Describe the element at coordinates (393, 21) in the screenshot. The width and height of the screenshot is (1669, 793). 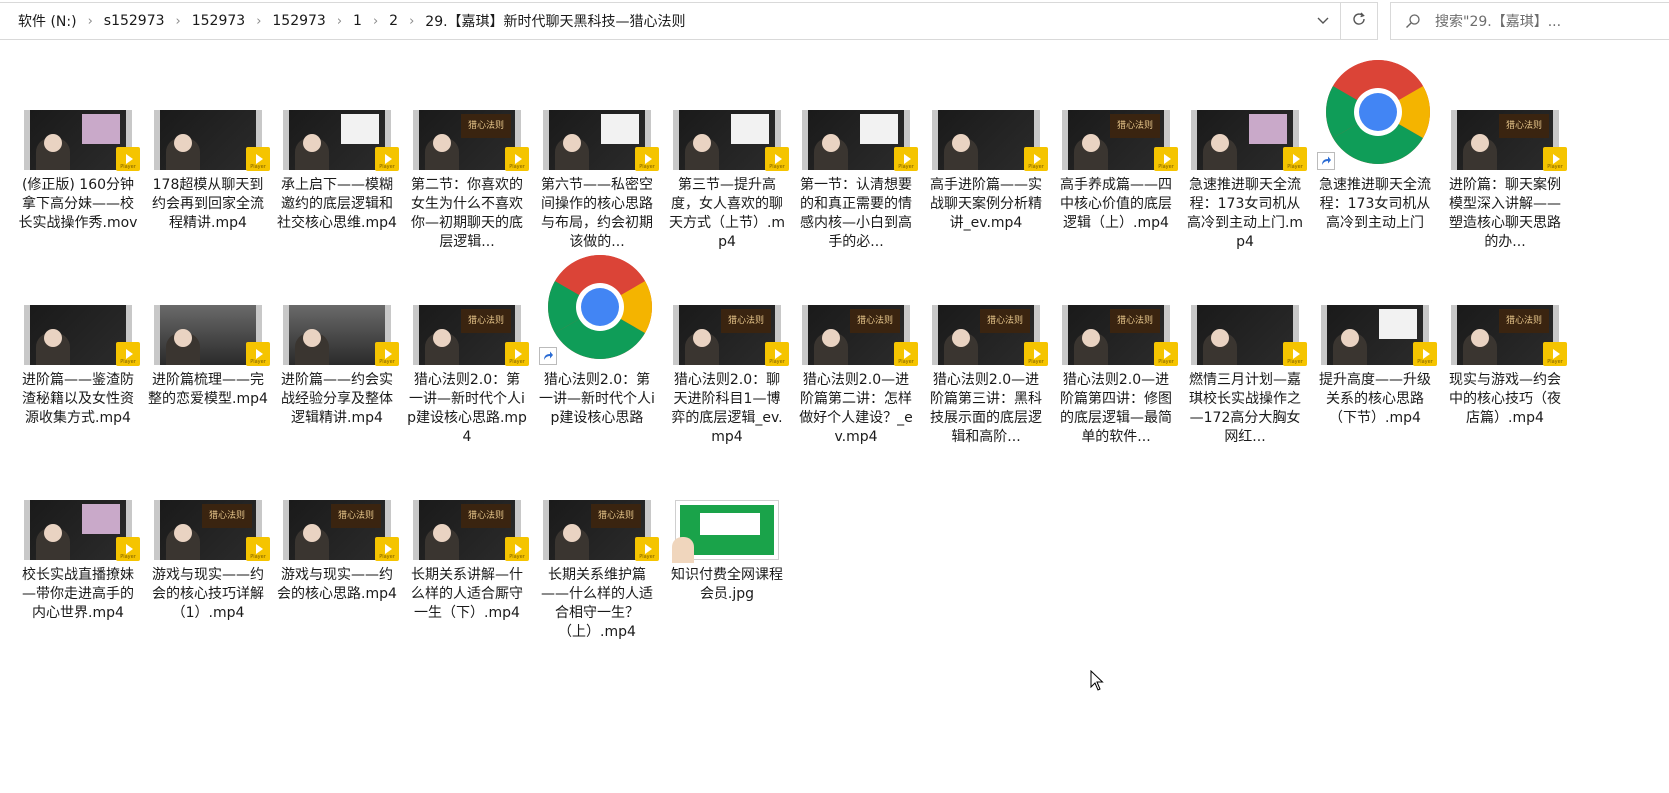
I see `breadcrumb-item: 2` at that location.